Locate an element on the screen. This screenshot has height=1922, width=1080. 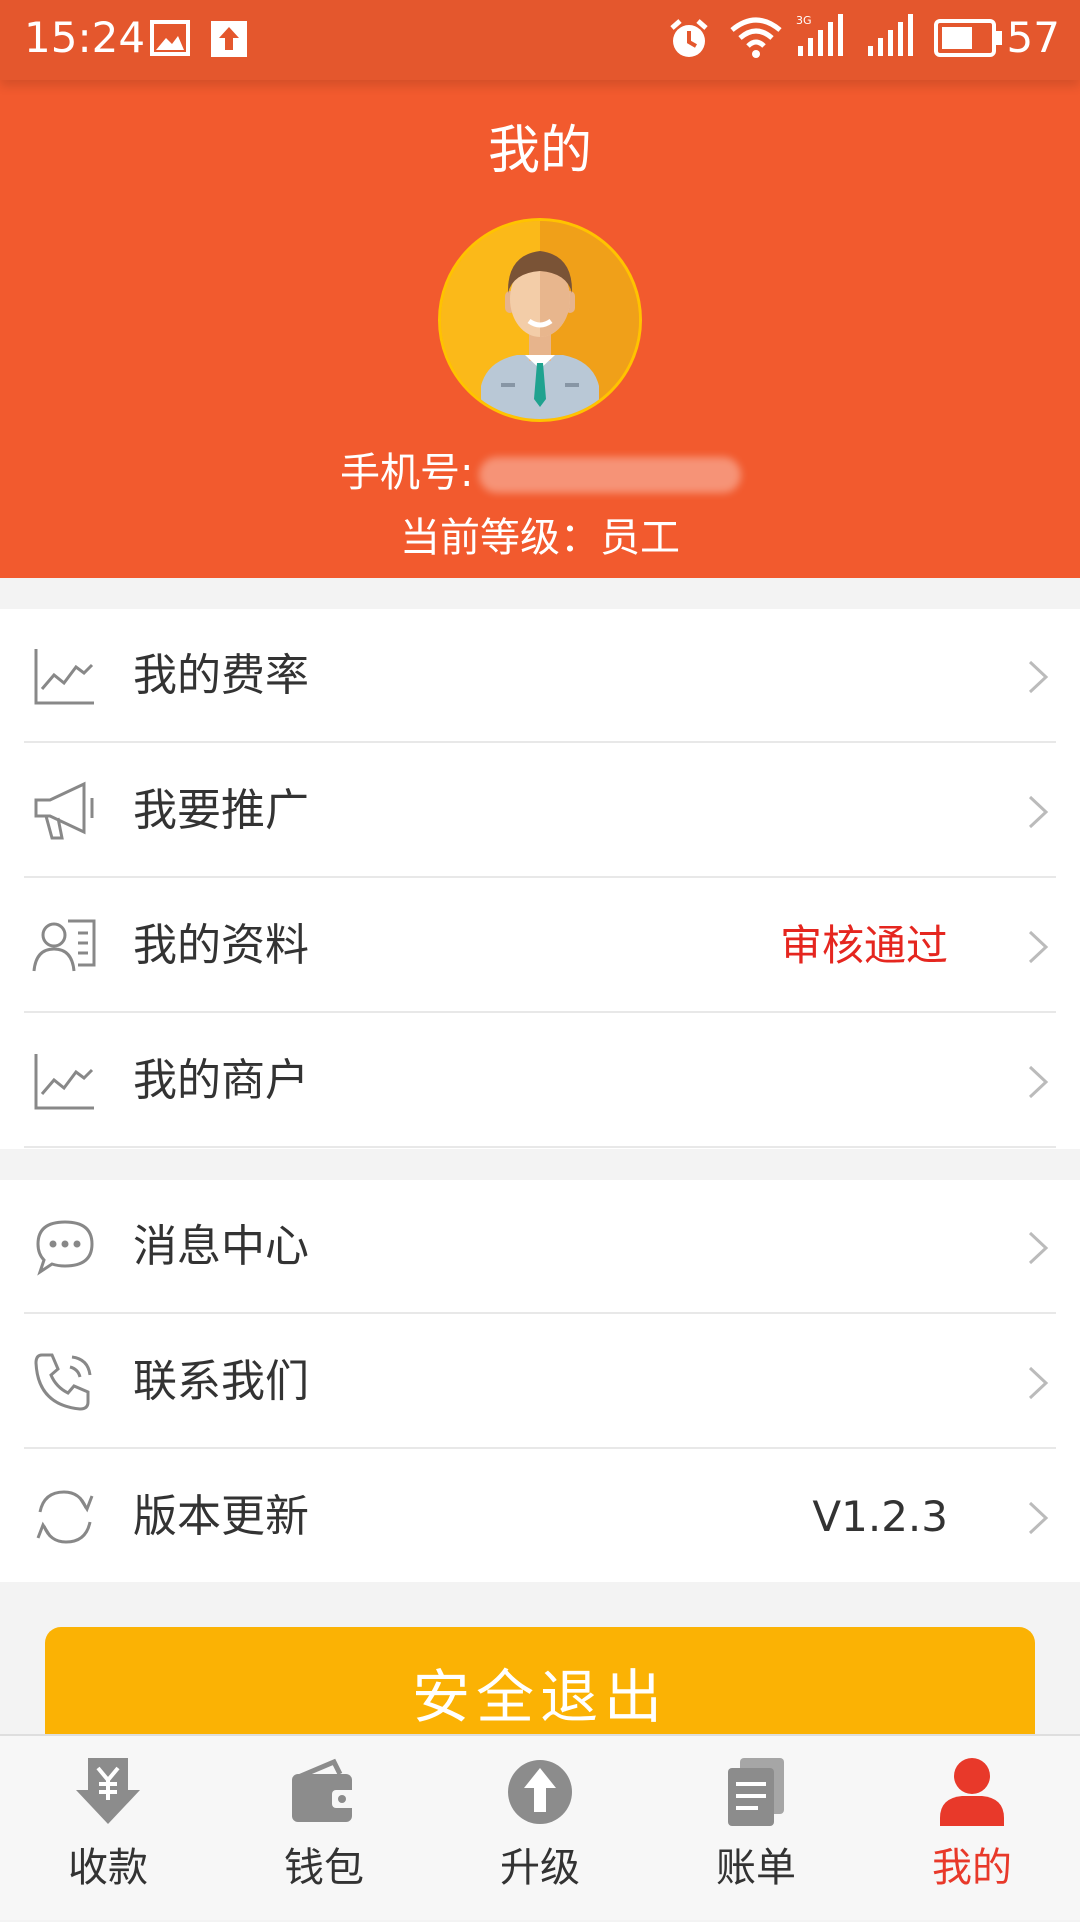
avatar-person-icon is located at coordinates (540, 320).